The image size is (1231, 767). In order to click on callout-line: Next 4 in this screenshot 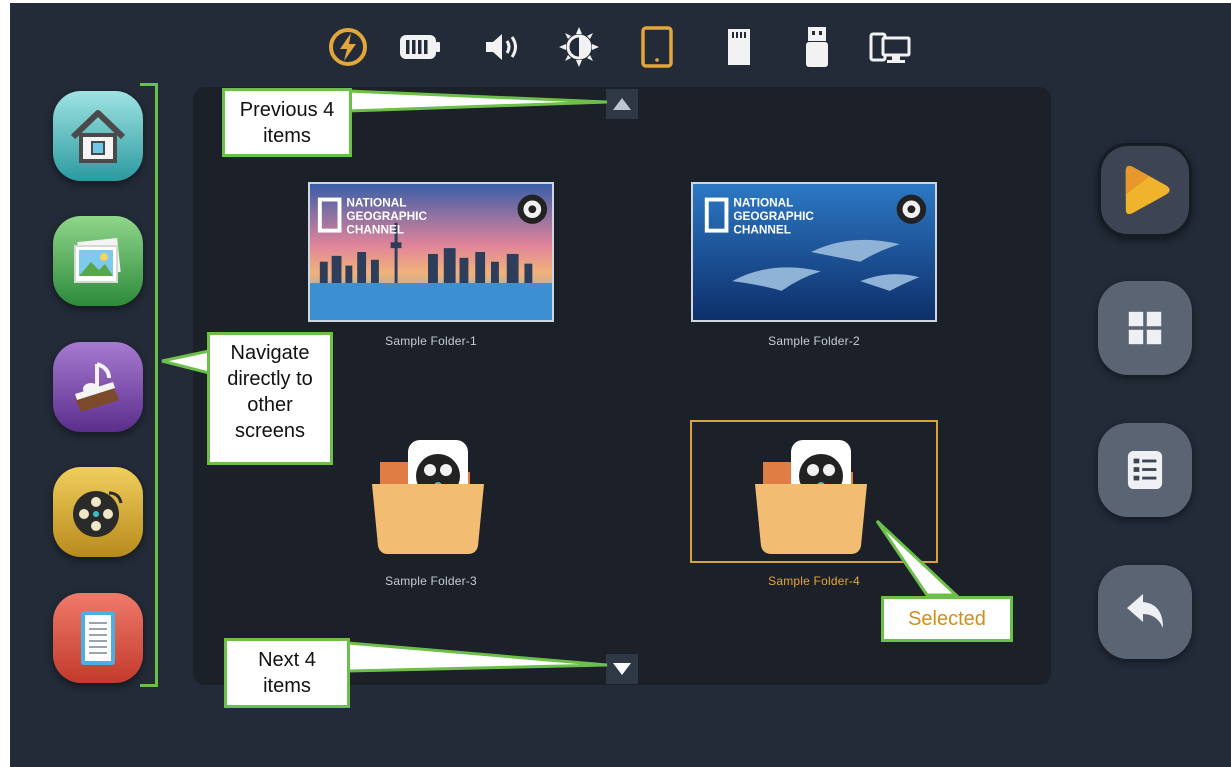, I will do `click(287, 660)`.